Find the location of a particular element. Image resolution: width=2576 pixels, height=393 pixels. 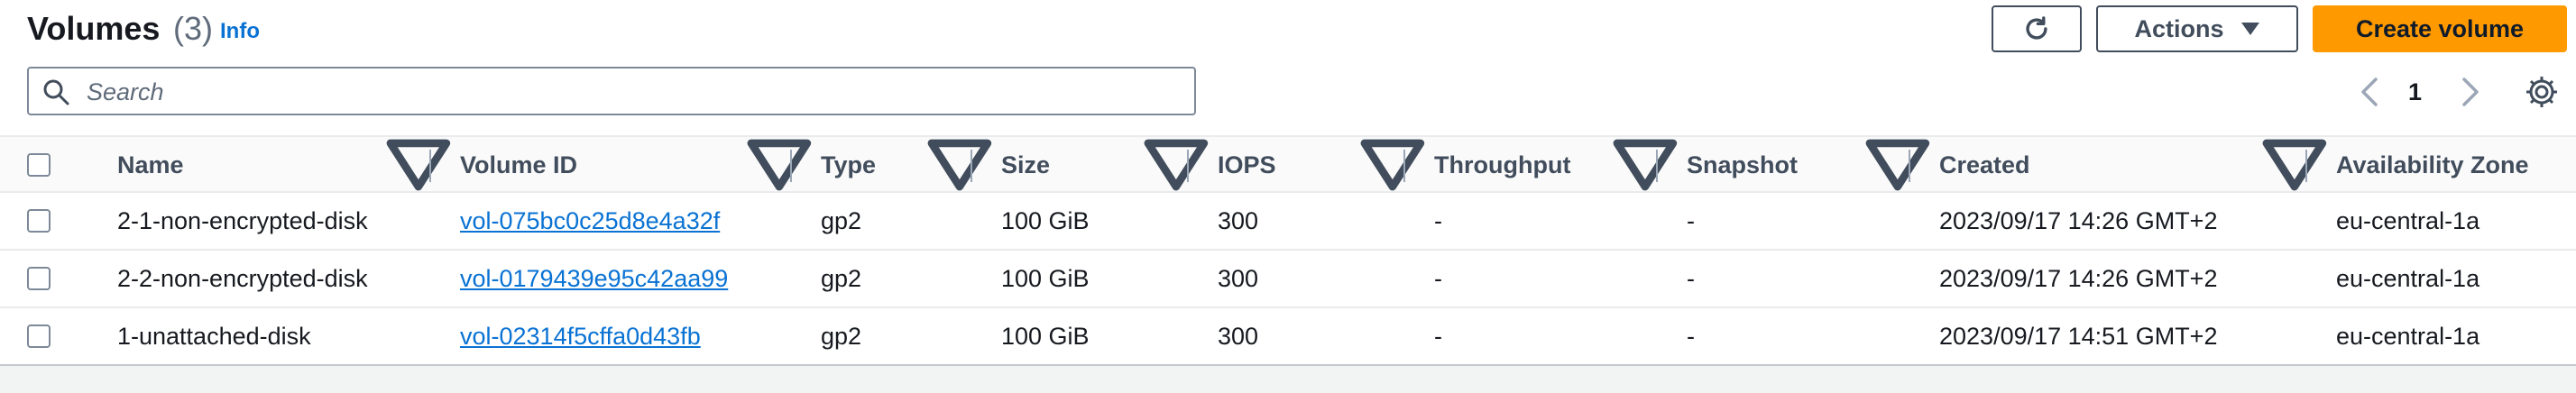

column-header-iops: IOPS is located at coordinates (1247, 165).